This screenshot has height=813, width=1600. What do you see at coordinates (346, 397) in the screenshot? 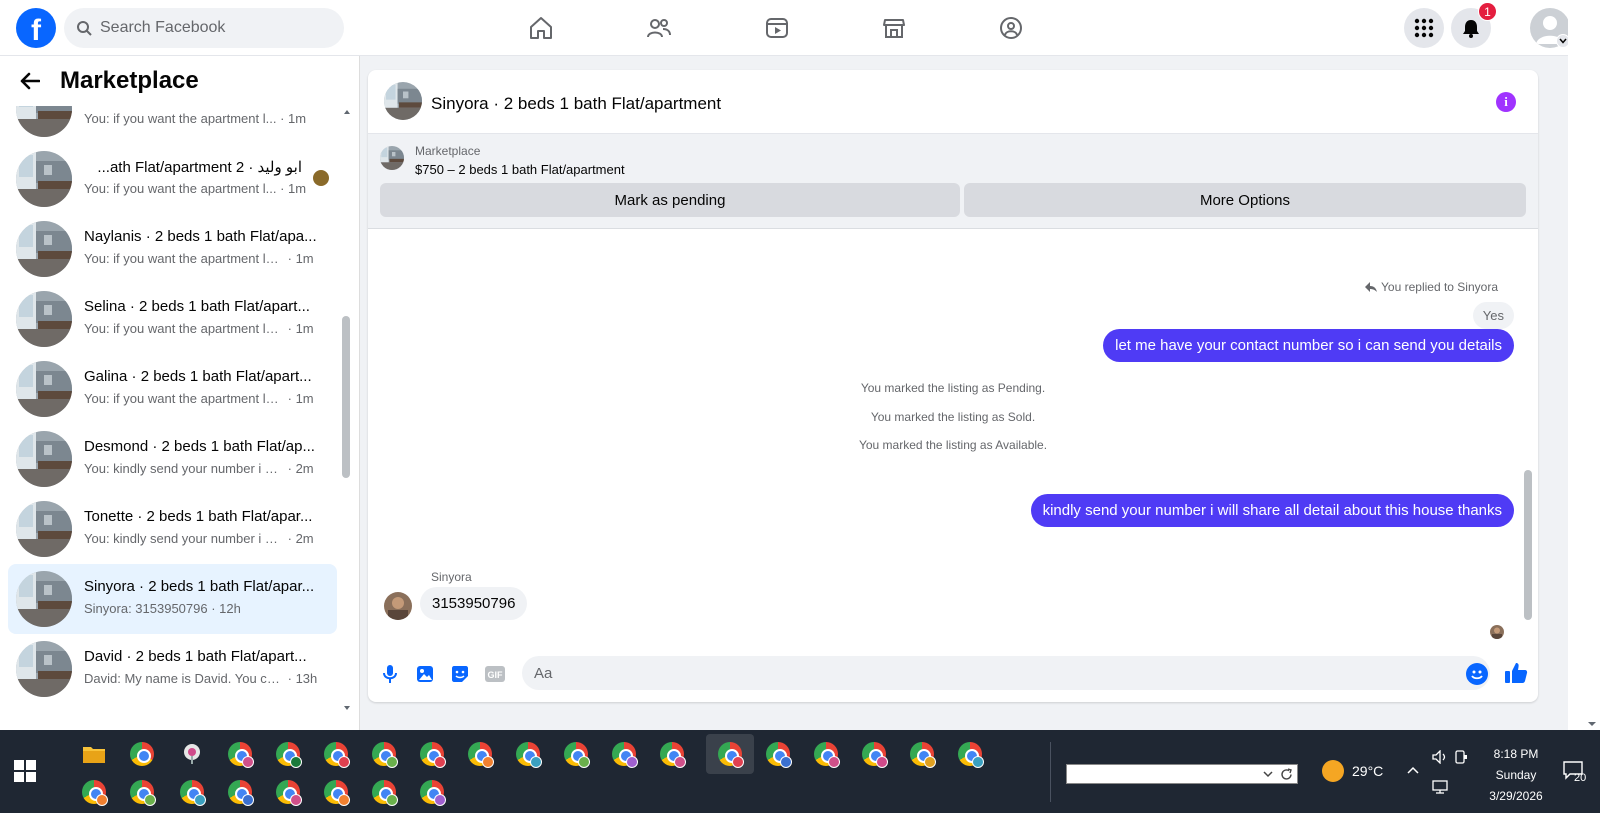
I see `sidebar-scroll-thumb` at bounding box center [346, 397].